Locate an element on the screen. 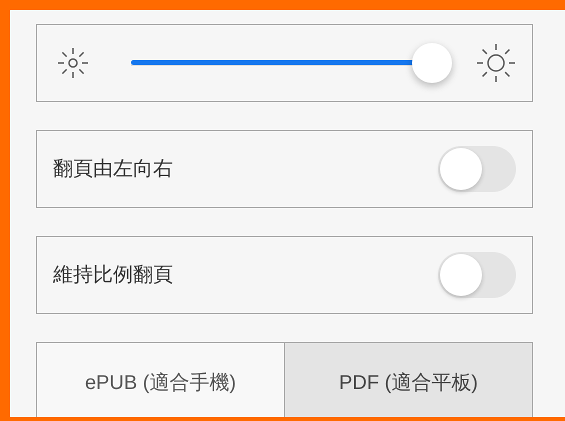  setting-label: 維持比例翻頁 is located at coordinates (113, 275).